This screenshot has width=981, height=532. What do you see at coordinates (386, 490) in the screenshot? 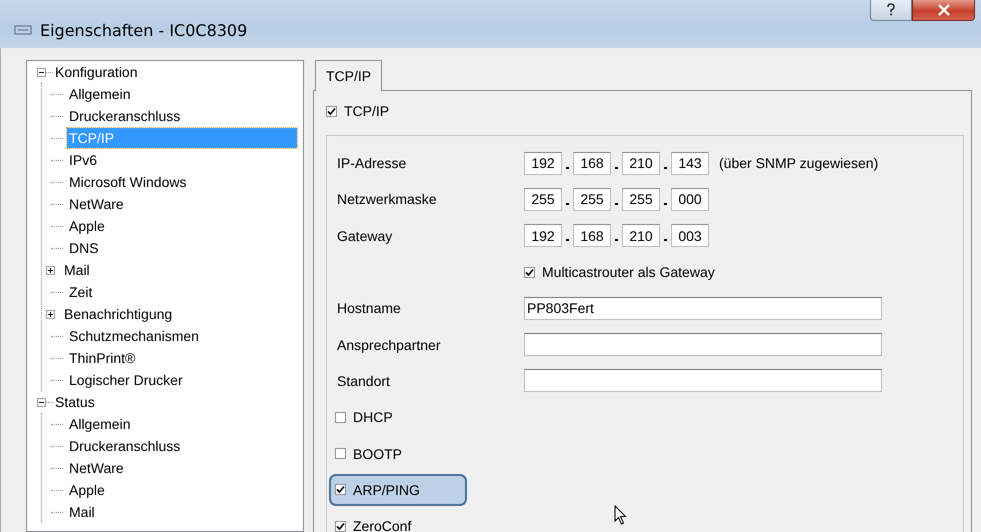
I see `checkbox-label: ARP/PING` at bounding box center [386, 490].